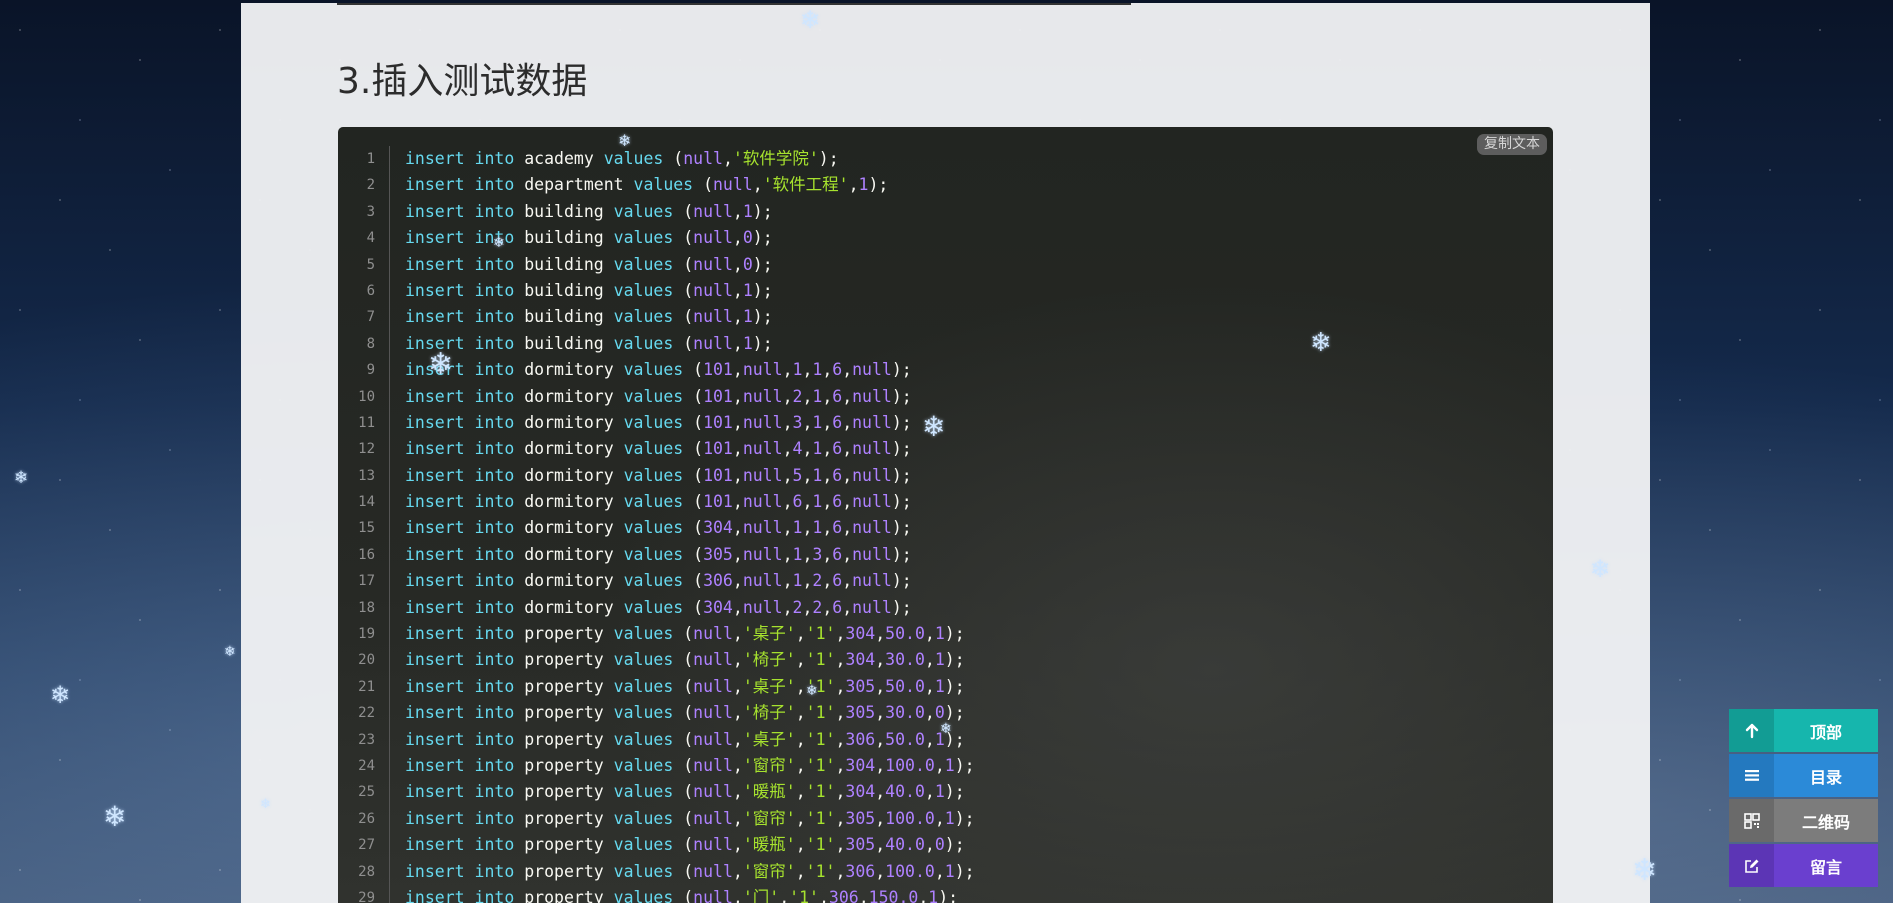  I want to click on leave-message-label: 留言, so click(1825, 867).